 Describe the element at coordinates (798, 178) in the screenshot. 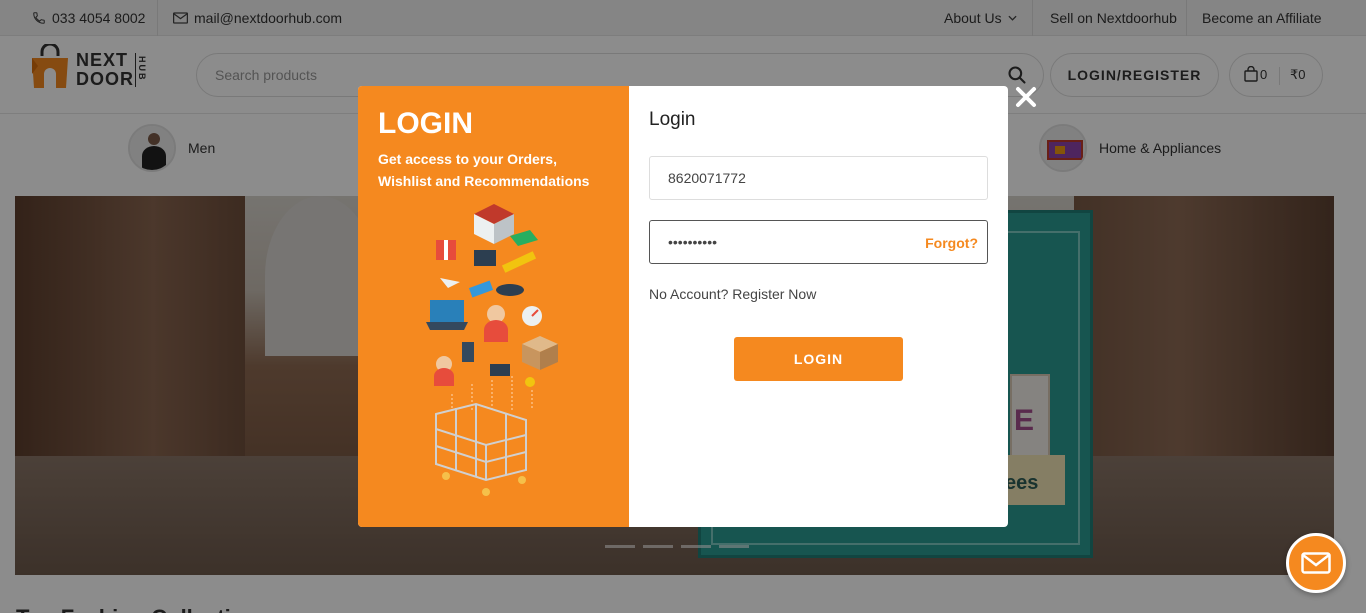

I see `phone-input` at that location.